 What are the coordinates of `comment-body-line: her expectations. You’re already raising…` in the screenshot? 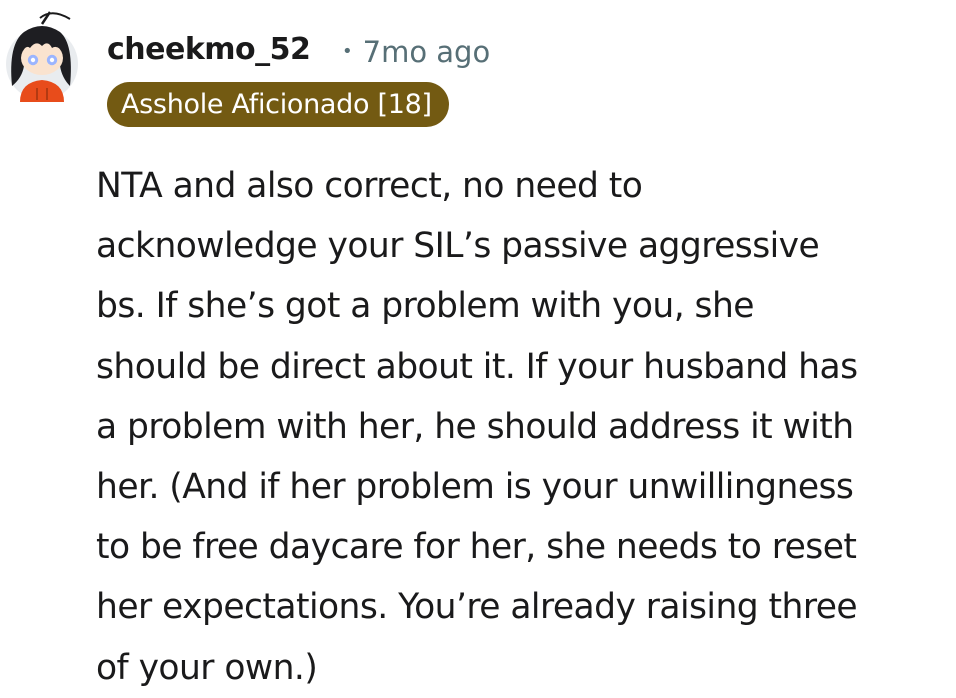 It's located at (477, 607).